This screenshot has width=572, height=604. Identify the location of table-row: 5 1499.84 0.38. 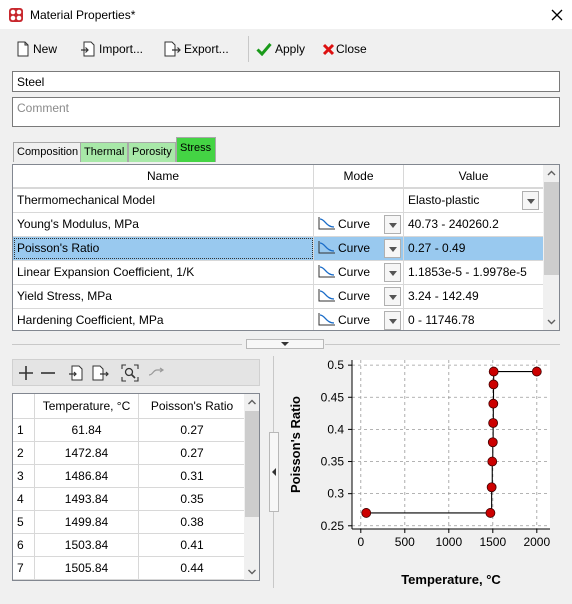
(129, 522).